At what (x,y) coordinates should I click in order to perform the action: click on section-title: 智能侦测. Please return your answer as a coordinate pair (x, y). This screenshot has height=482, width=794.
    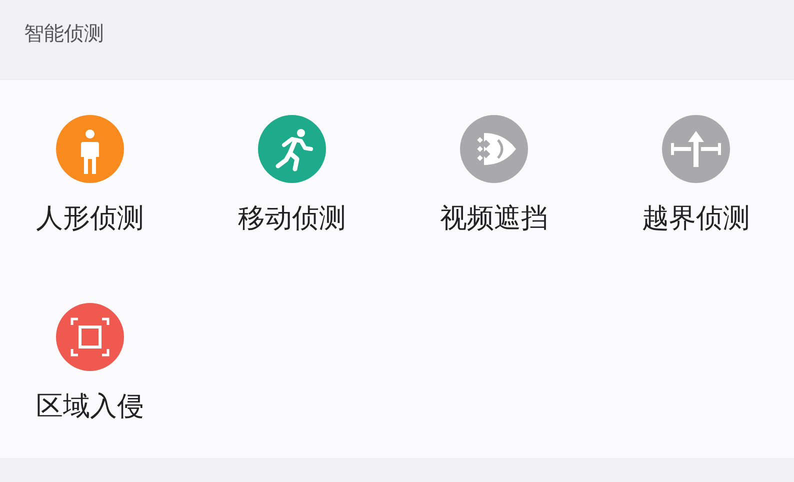
    Looking at the image, I should click on (64, 33).